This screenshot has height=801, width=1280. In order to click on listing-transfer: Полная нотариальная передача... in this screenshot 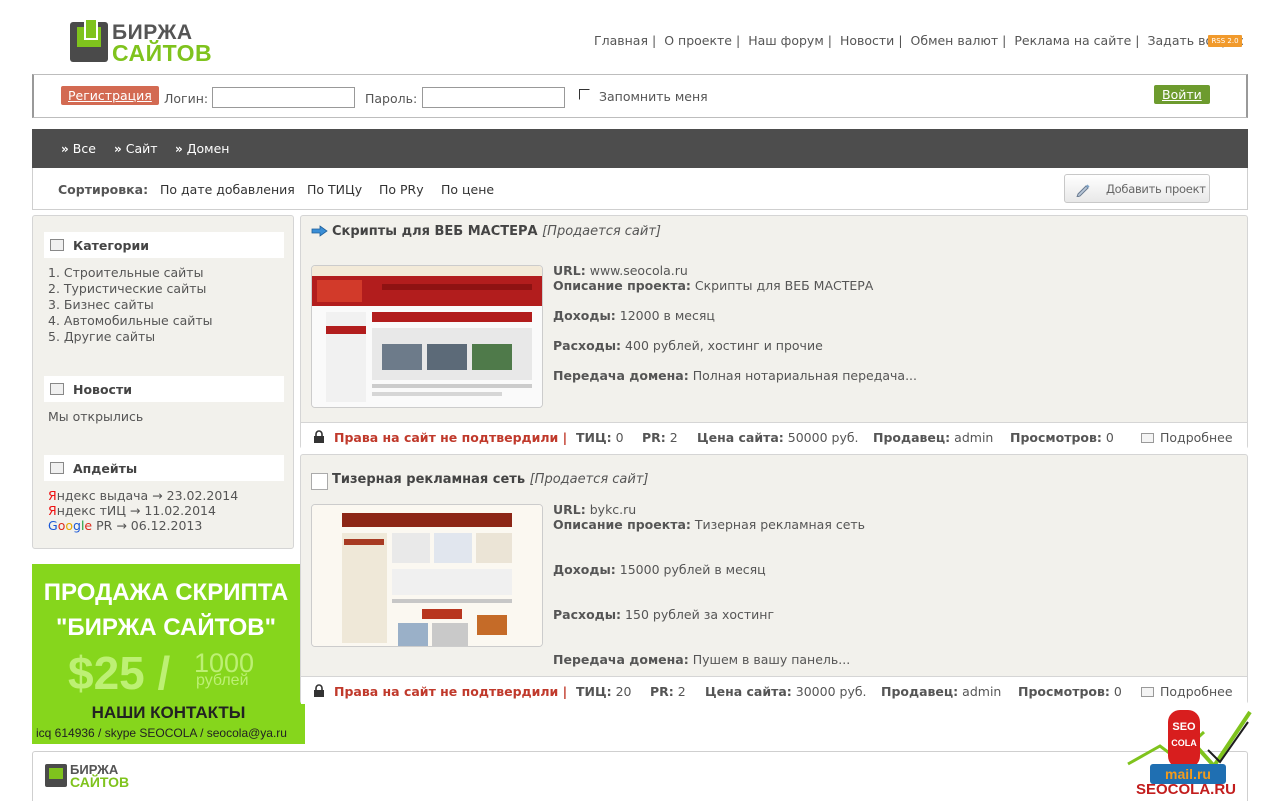, I will do `click(804, 375)`.